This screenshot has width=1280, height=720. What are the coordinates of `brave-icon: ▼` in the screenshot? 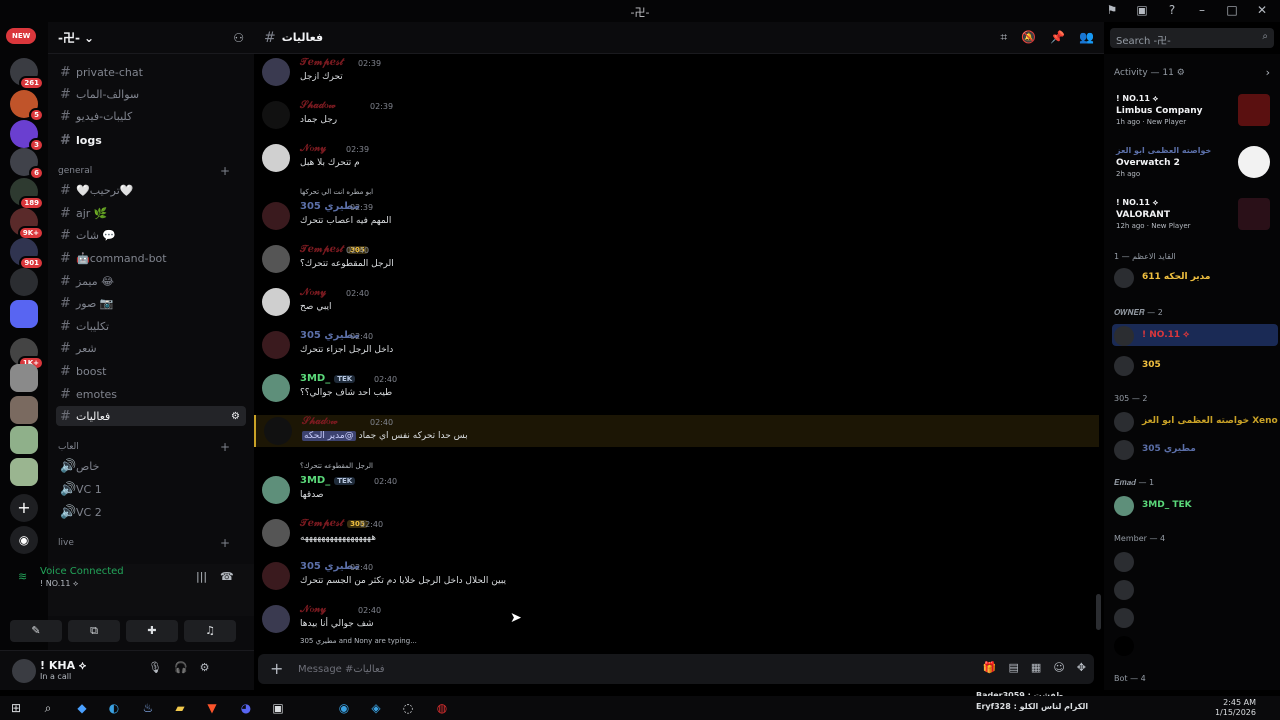 It's located at (212, 708).